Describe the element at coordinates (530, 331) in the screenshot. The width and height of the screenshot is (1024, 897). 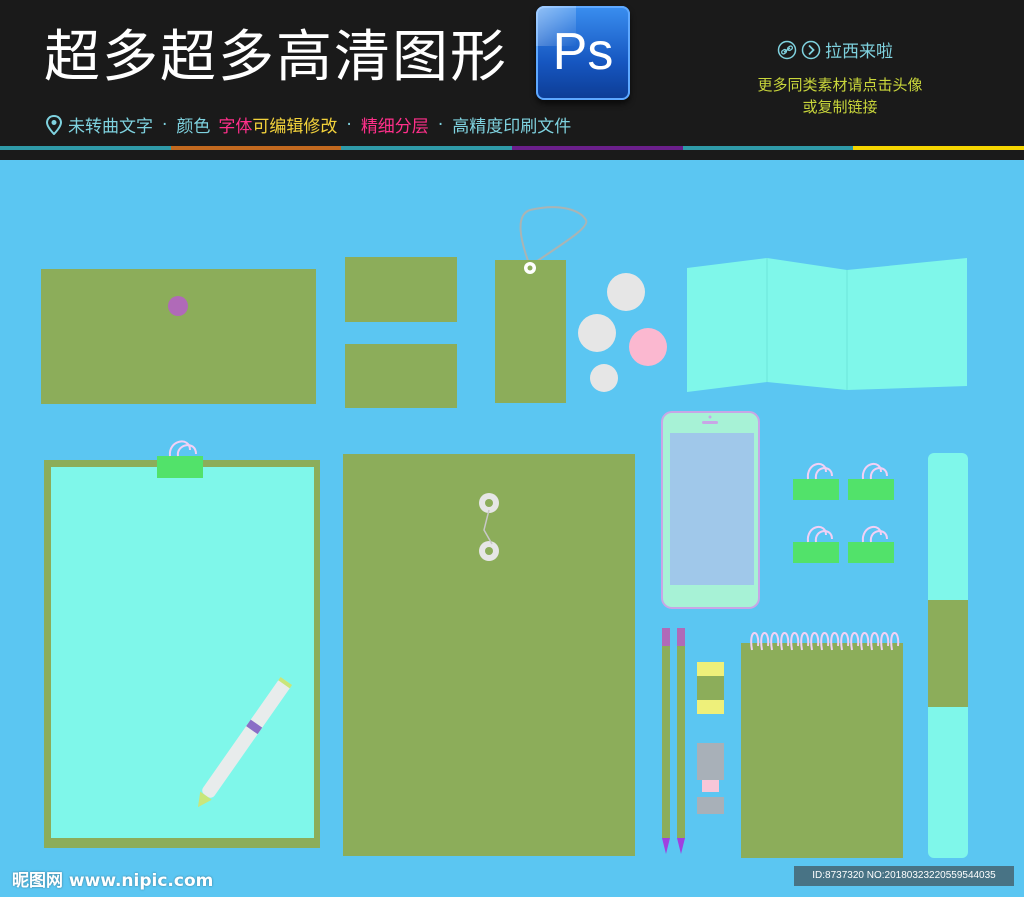
I see `hang-tag` at that location.